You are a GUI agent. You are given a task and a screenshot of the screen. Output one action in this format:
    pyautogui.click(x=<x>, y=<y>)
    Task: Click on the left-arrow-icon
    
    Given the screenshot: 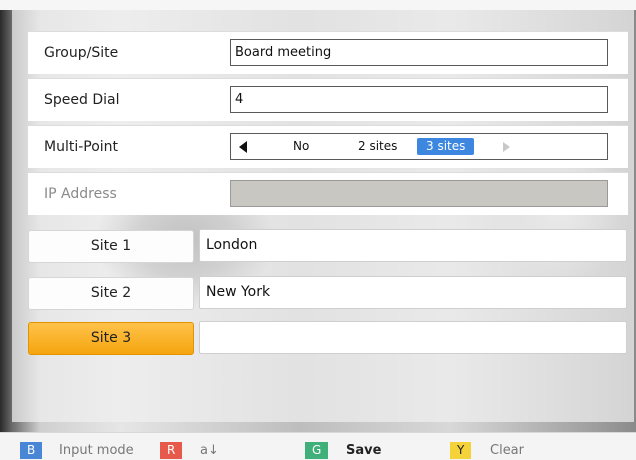 What is the action you would take?
    pyautogui.click(x=243, y=147)
    